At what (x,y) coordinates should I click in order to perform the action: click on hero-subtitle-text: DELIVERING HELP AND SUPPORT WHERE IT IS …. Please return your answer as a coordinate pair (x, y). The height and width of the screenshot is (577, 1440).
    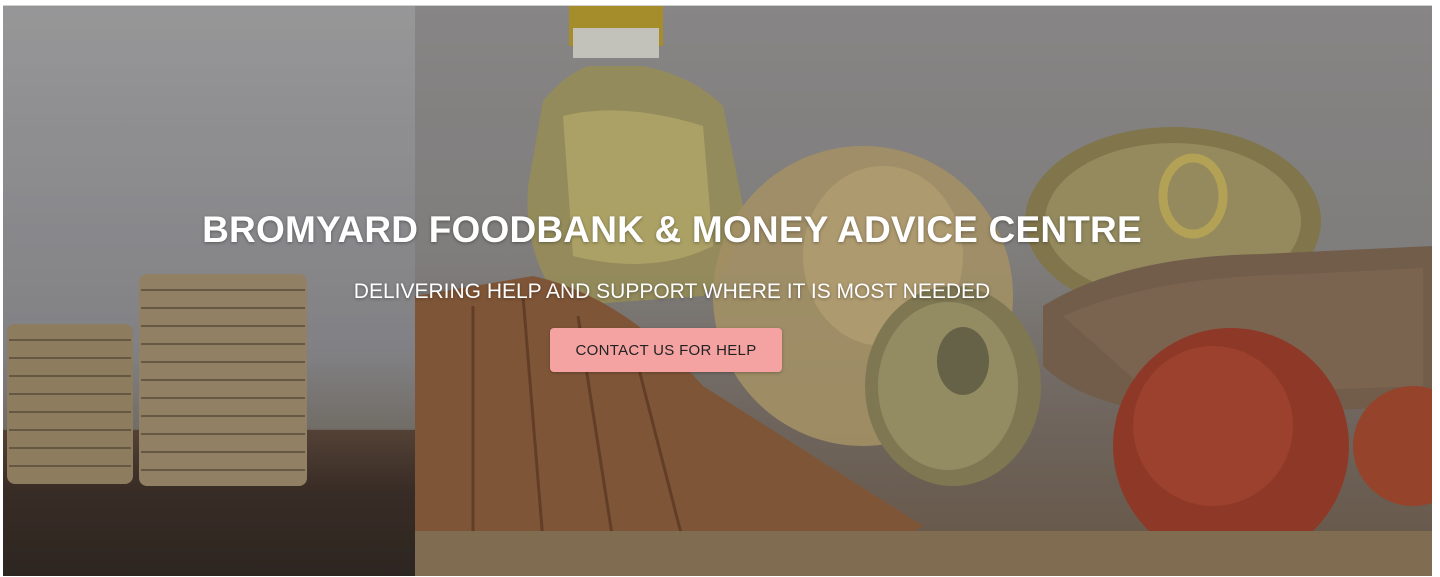
    Looking at the image, I should click on (672, 291).